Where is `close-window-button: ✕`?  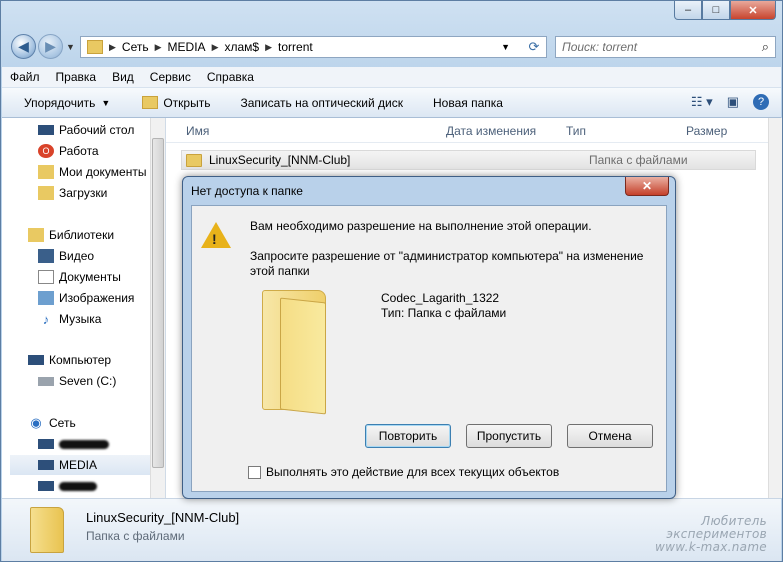
close-window-button: ✕ is located at coordinates (753, 10).